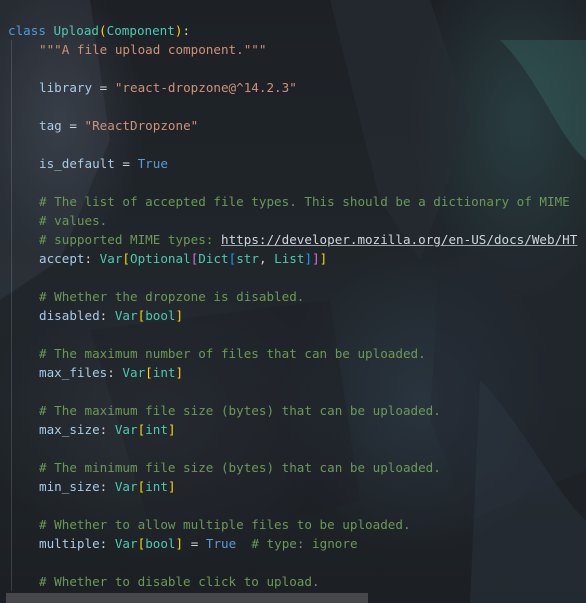  I want to click on code-line: # Whether the dropzone is disabled., so click(293, 296).